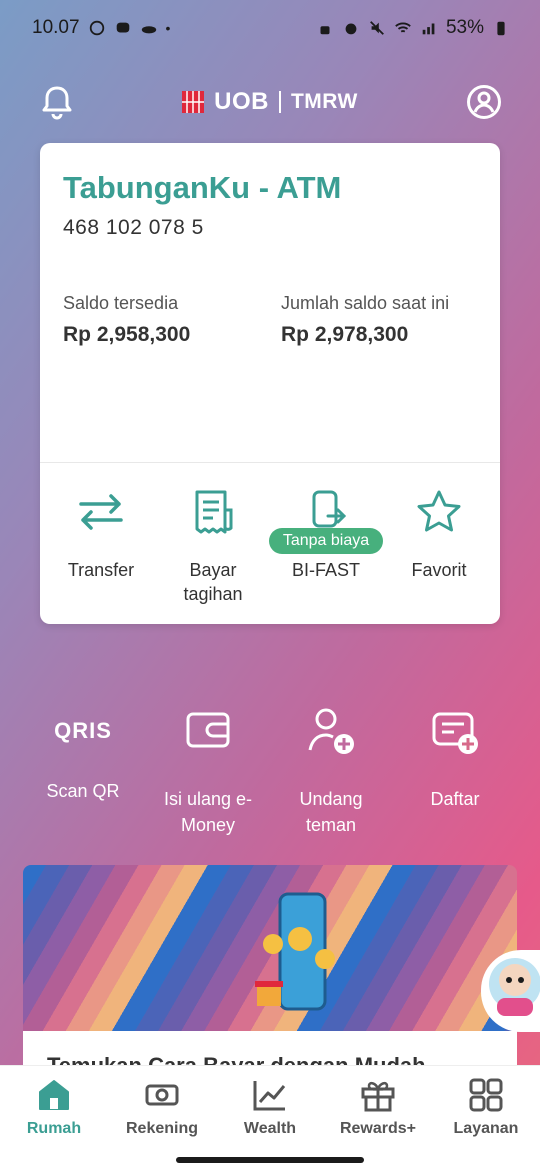 This screenshot has height=1170, width=540. I want to click on star-icon, so click(439, 511).